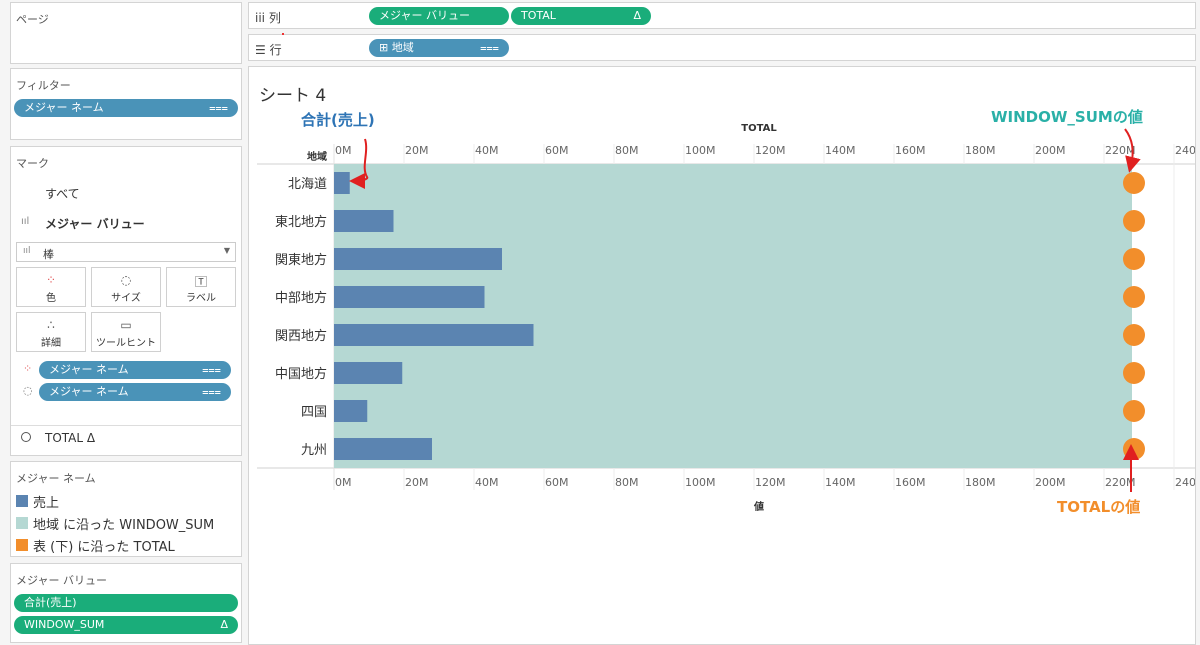 The width and height of the screenshot is (1200, 645). I want to click on pages-pane: ページ, so click(126, 33).